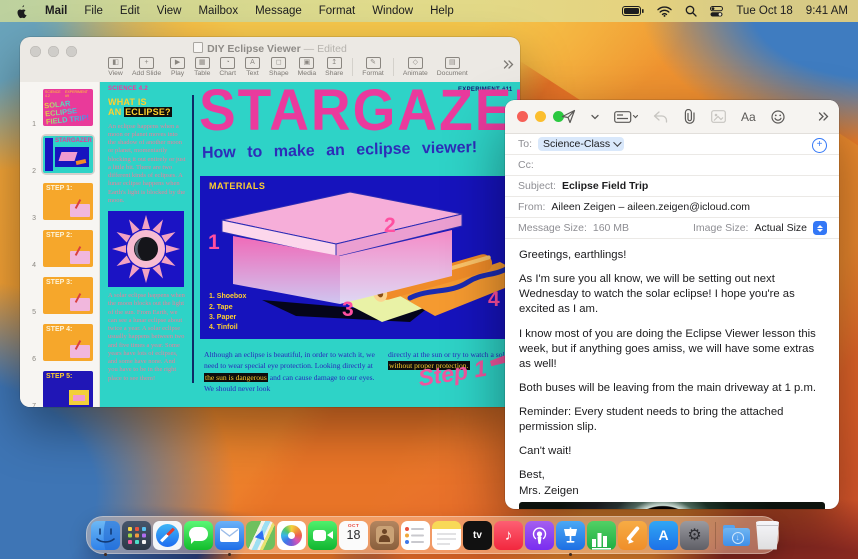 This screenshot has height=559, width=858. What do you see at coordinates (146, 67) in the screenshot?
I see `toolbar-add-slide-button: + Add Slide` at bounding box center [146, 67].